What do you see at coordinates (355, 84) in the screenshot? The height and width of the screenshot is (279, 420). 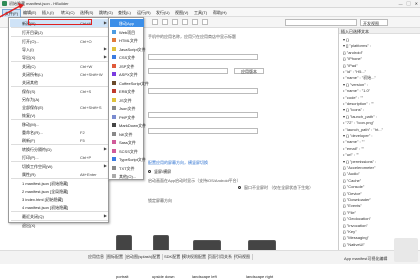 I see `outline-node: ▾ {} "version" :` at bounding box center [355, 84].